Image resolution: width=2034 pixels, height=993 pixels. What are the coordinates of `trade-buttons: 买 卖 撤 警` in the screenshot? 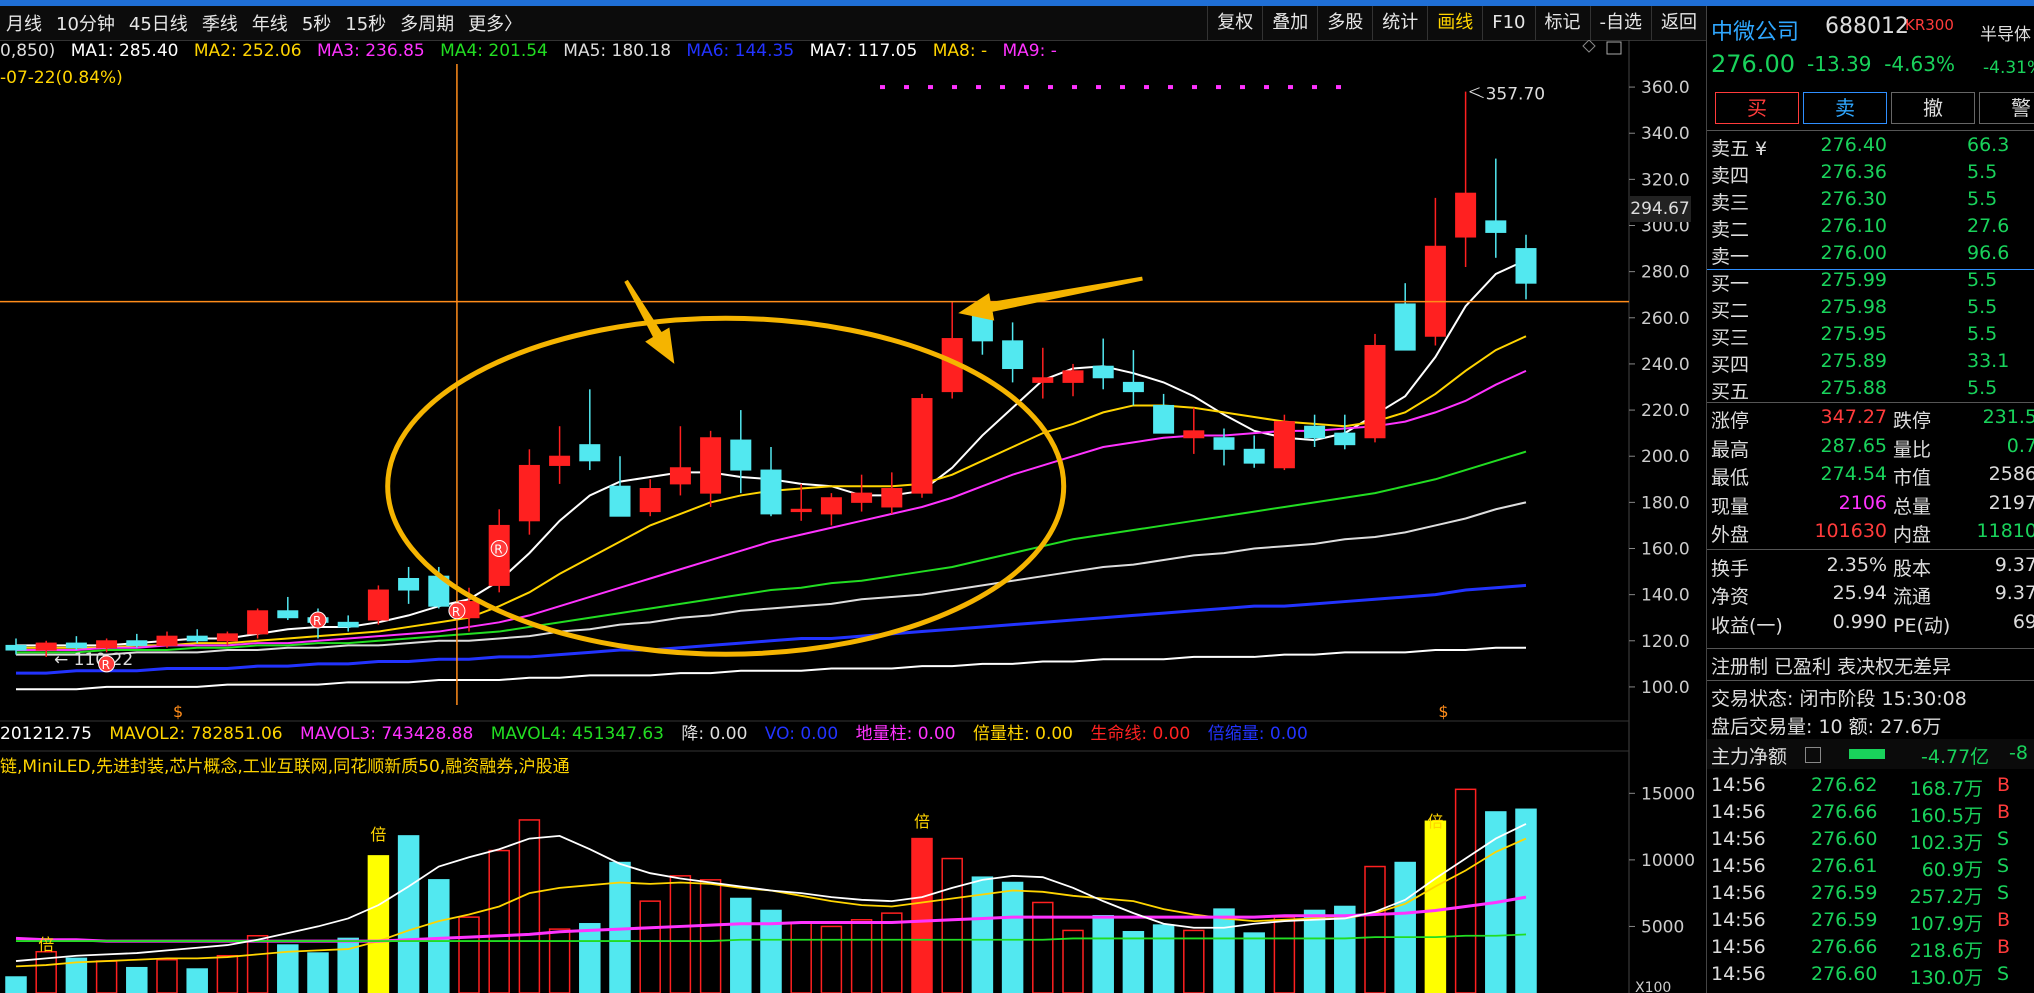 It's located at (1874, 108).